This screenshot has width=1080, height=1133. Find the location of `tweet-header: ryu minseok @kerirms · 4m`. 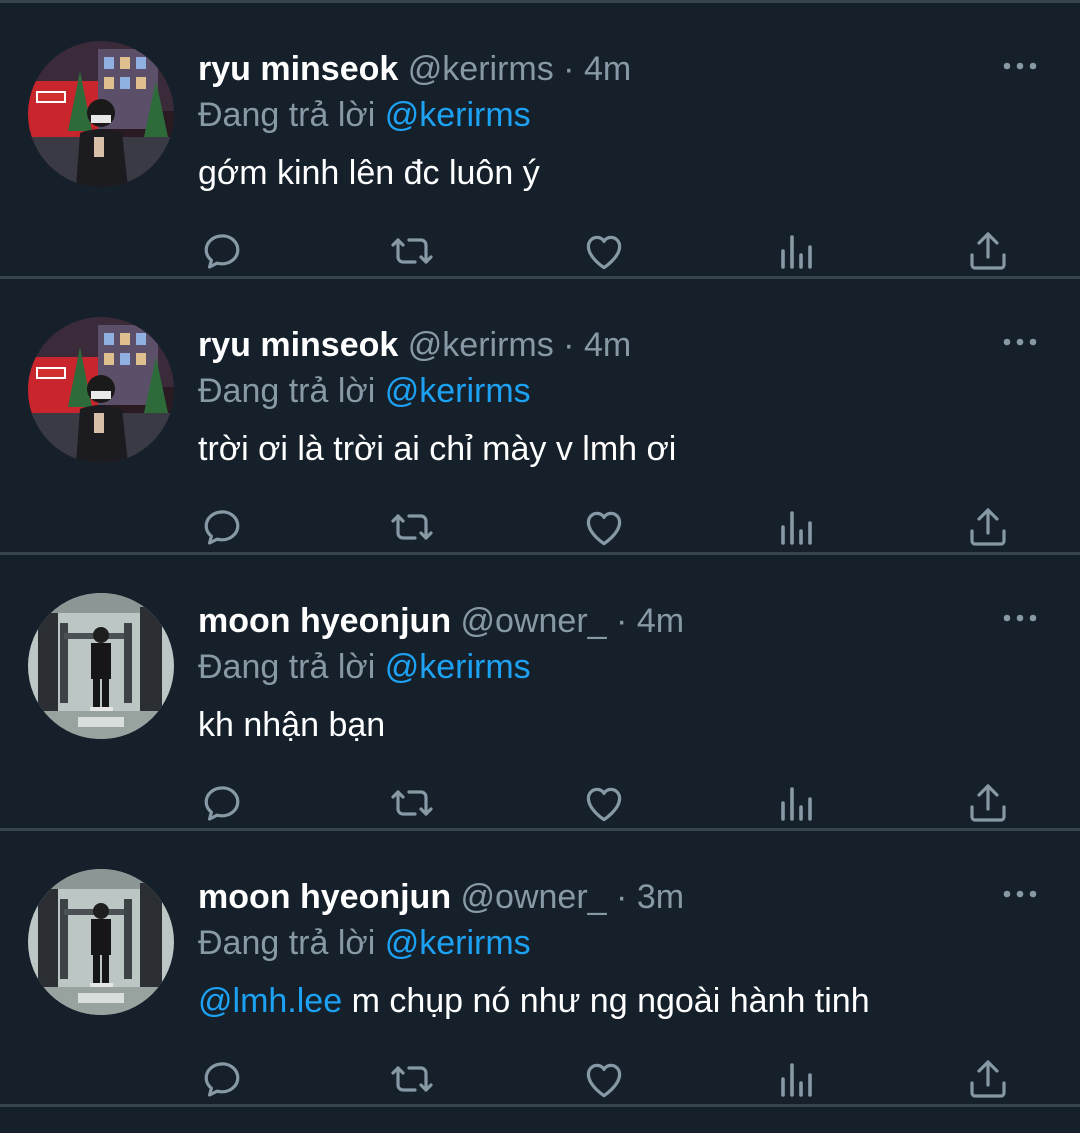

tweet-header: ryu minseok @kerirms · 4m is located at coordinates (599, 69).